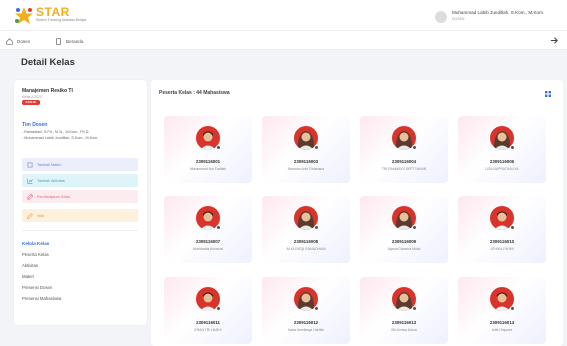 The width and height of the screenshot is (567, 346). Describe the element at coordinates (28, 276) in the screenshot. I see `menu-item-materials: Materi` at that location.